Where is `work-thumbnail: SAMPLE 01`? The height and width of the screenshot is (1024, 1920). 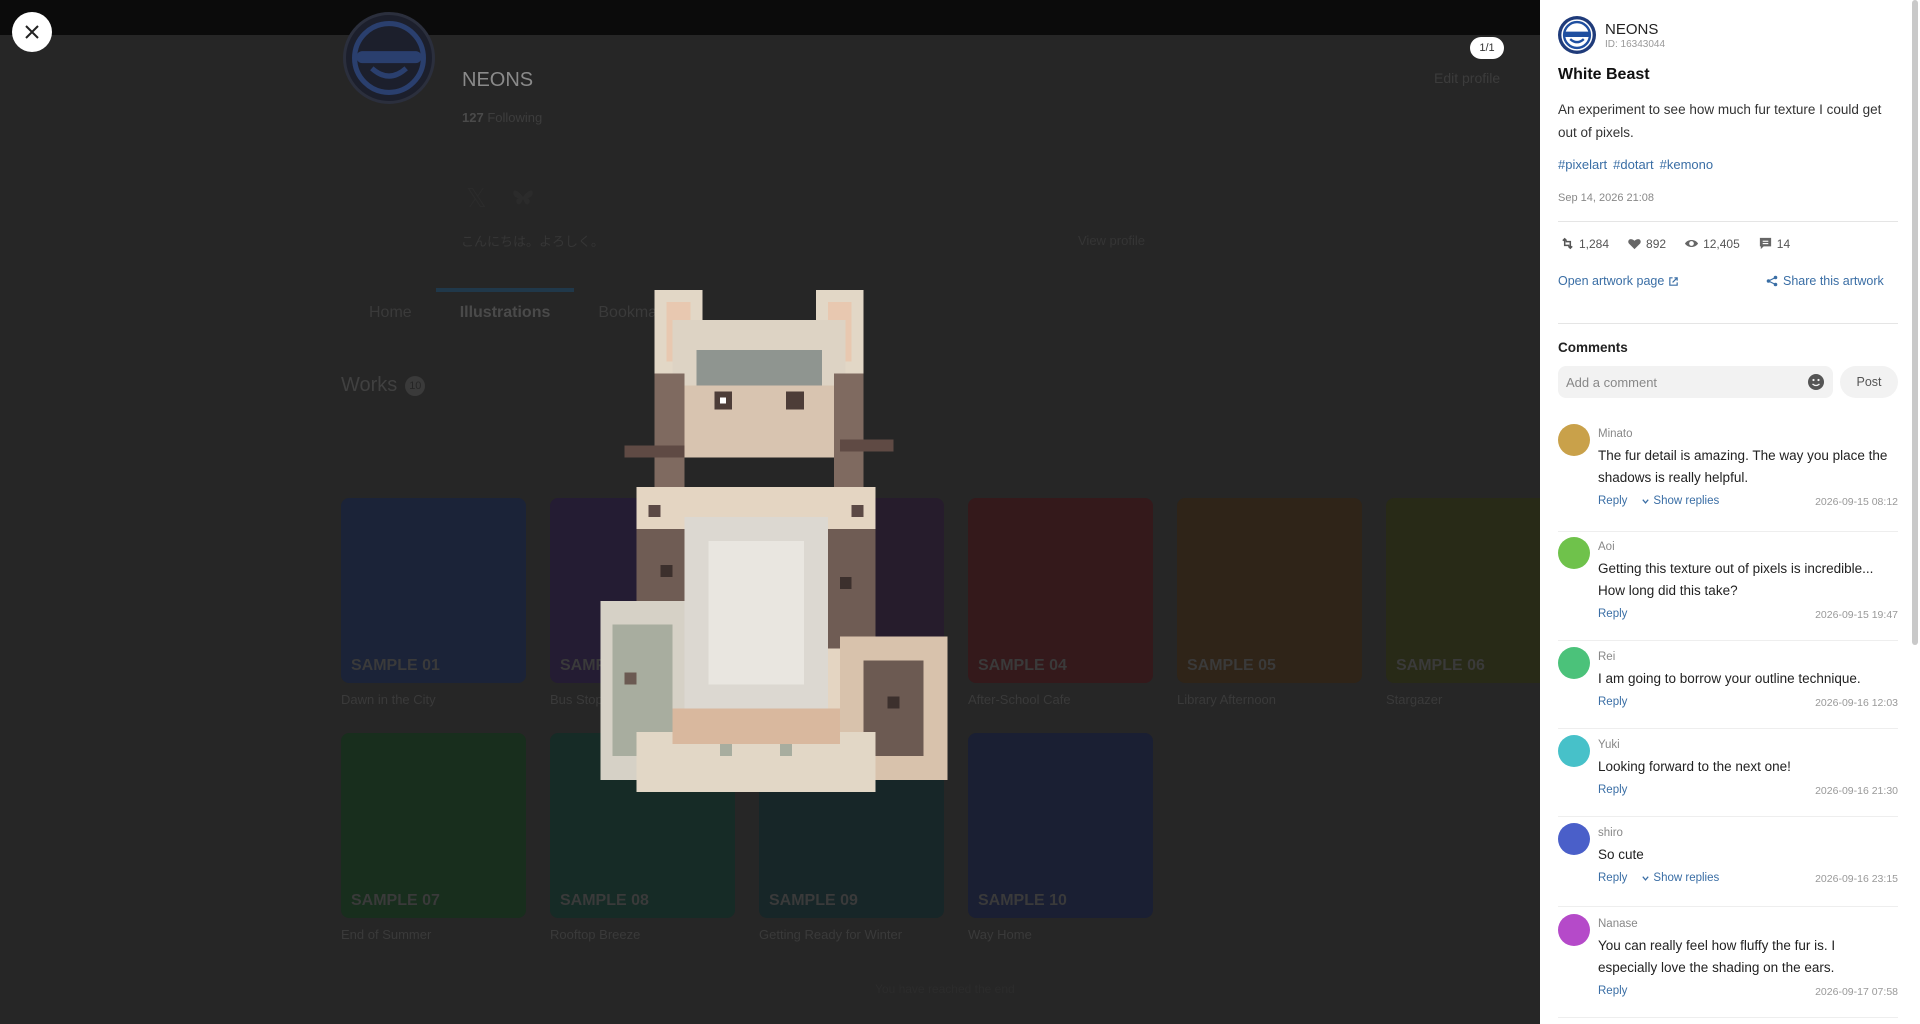 work-thumbnail: SAMPLE 01 is located at coordinates (433, 590).